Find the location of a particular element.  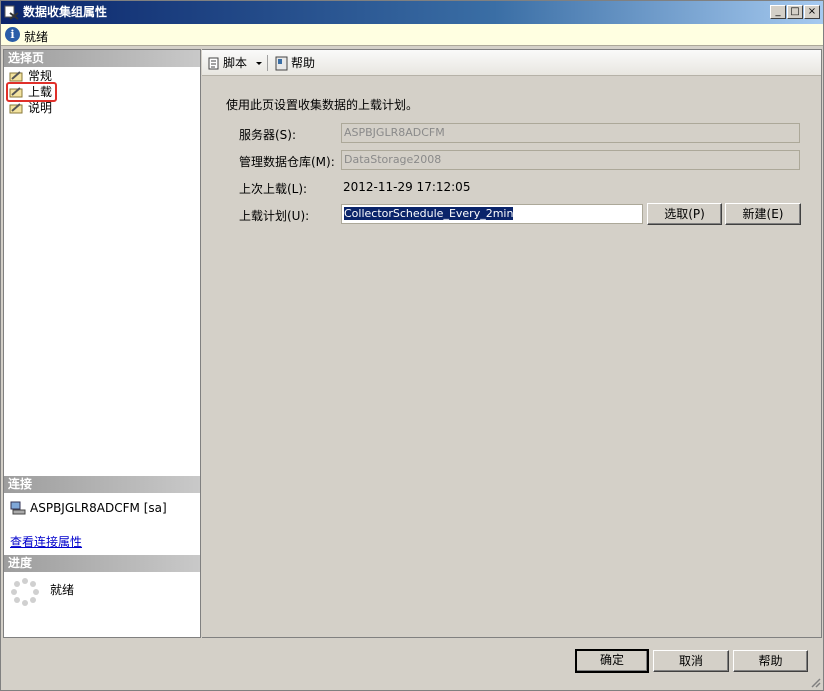

resize-grip-icon is located at coordinates (815, 682).